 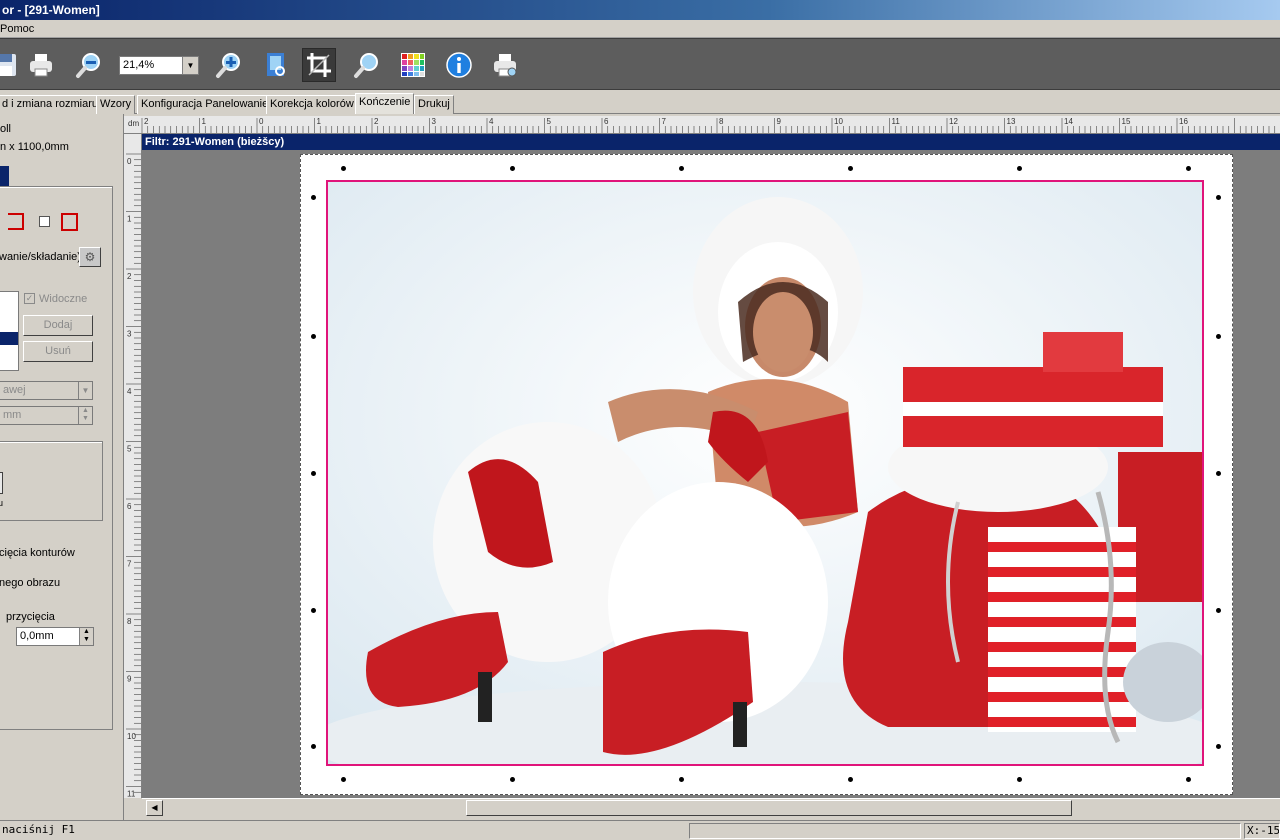 What do you see at coordinates (159, 65) in the screenshot?
I see `zoom-combo: 21,4% ▼` at bounding box center [159, 65].